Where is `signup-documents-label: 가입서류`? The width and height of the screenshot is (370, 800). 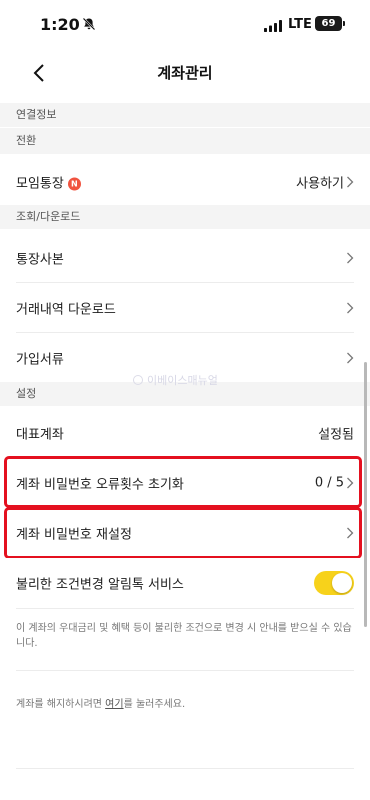 signup-documents-label: 가입서류 is located at coordinates (40, 359).